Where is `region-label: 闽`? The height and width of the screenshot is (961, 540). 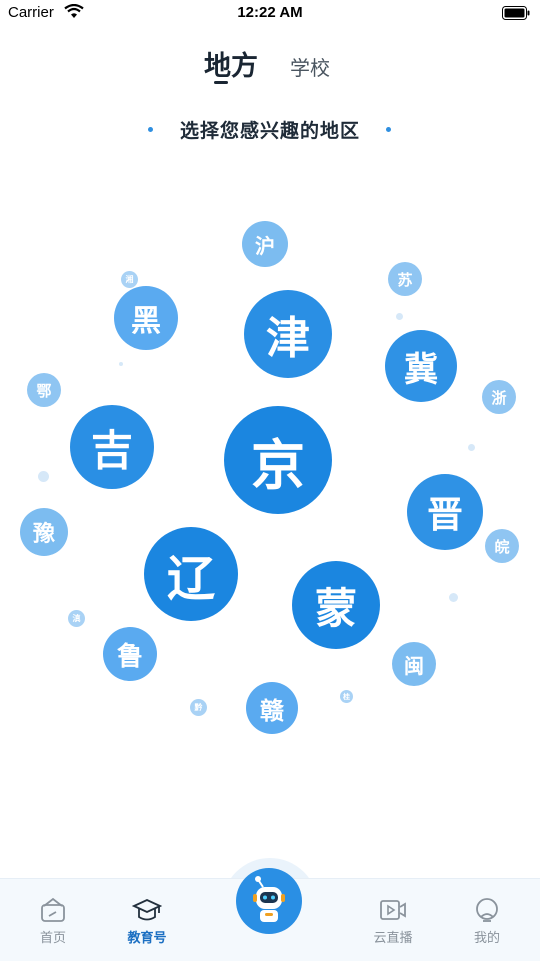
region-label: 闽 is located at coordinates (414, 665).